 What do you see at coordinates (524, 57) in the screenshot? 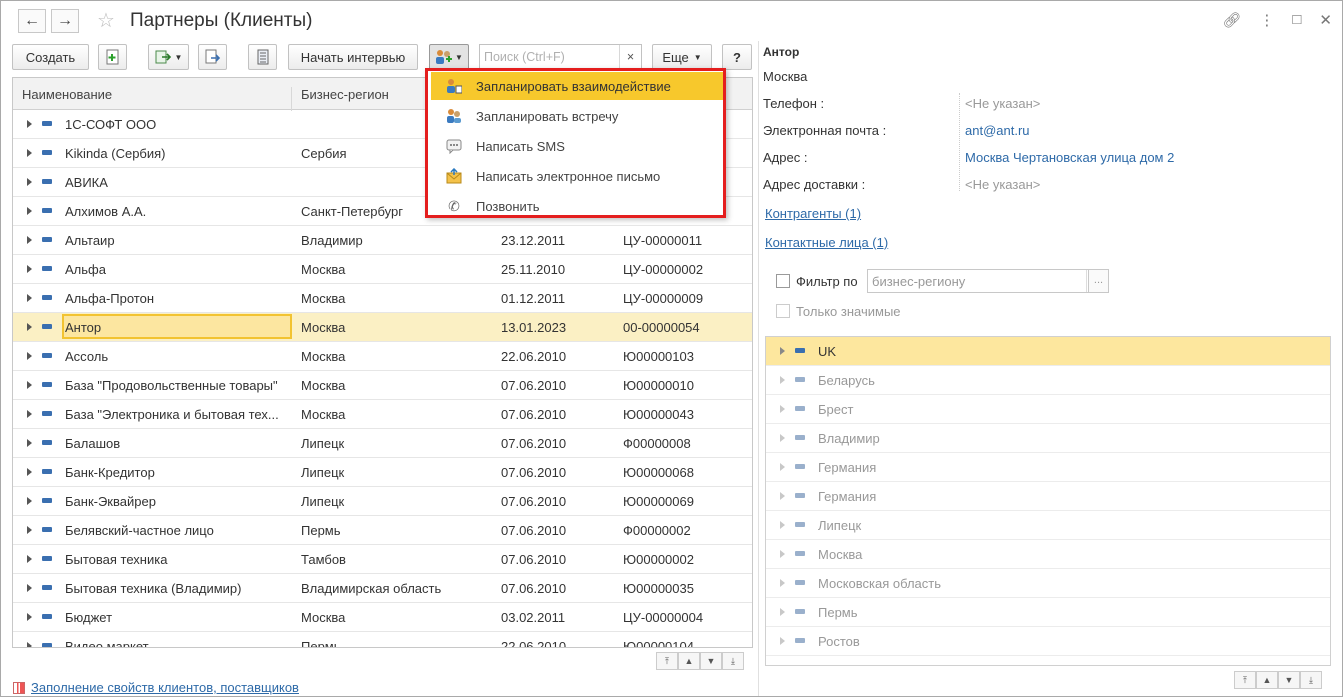
I see `search-input: Поиск (Ctrl+F)` at bounding box center [524, 57].